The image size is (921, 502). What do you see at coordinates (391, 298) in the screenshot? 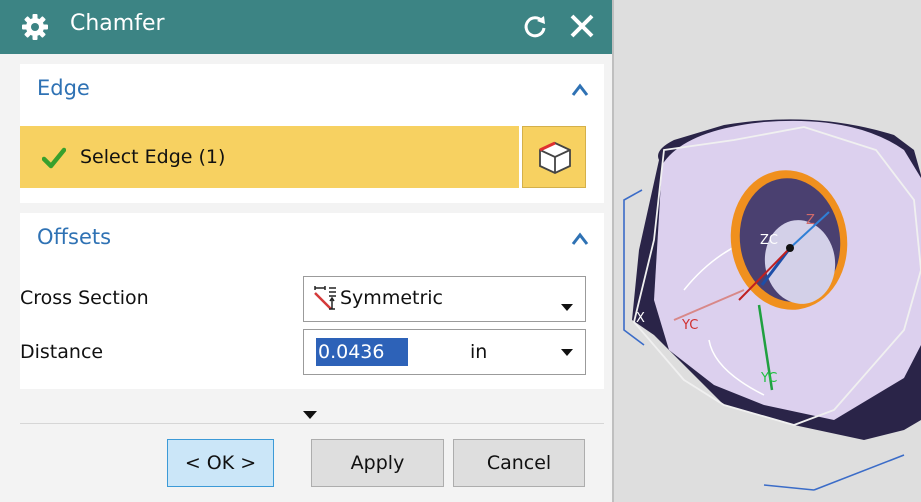
I see `cross-section-value: Symmetric` at bounding box center [391, 298].